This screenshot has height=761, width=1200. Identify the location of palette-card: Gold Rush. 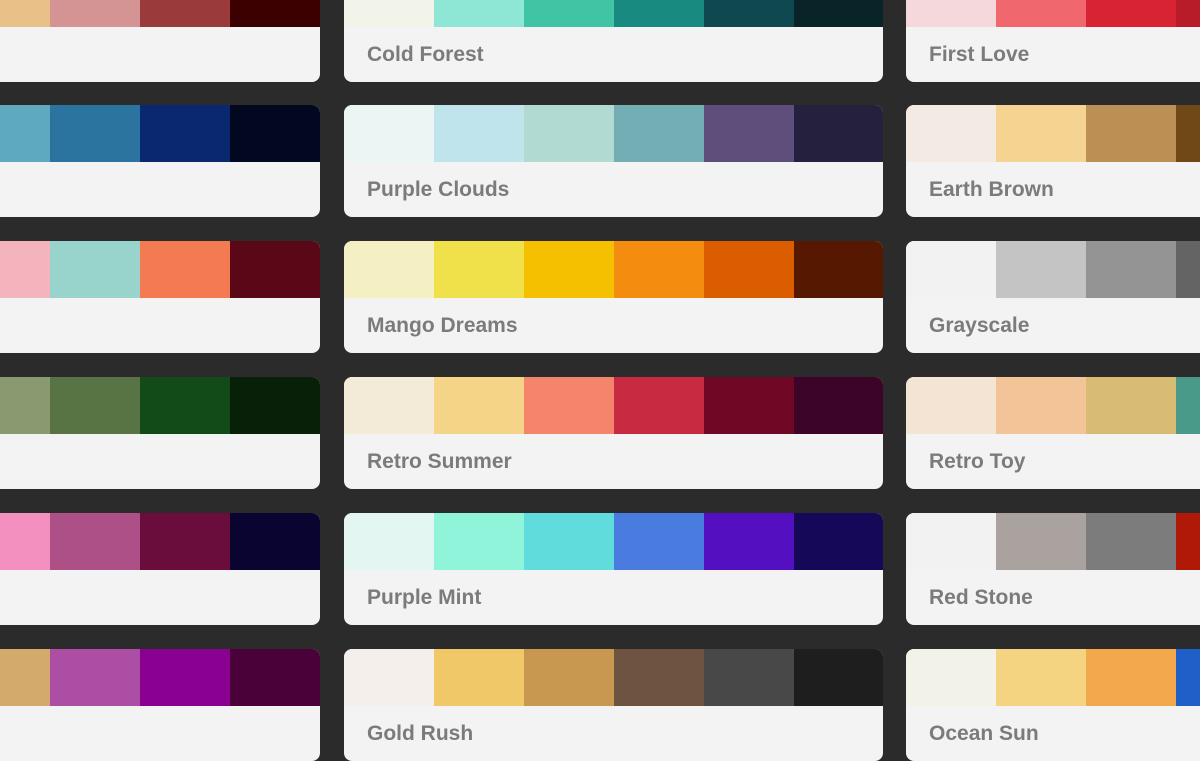
(613, 705).